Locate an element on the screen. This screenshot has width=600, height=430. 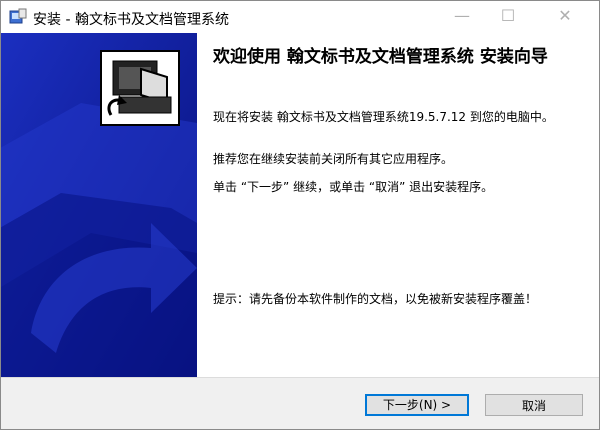
minimize-button: — is located at coordinates (462, 17).